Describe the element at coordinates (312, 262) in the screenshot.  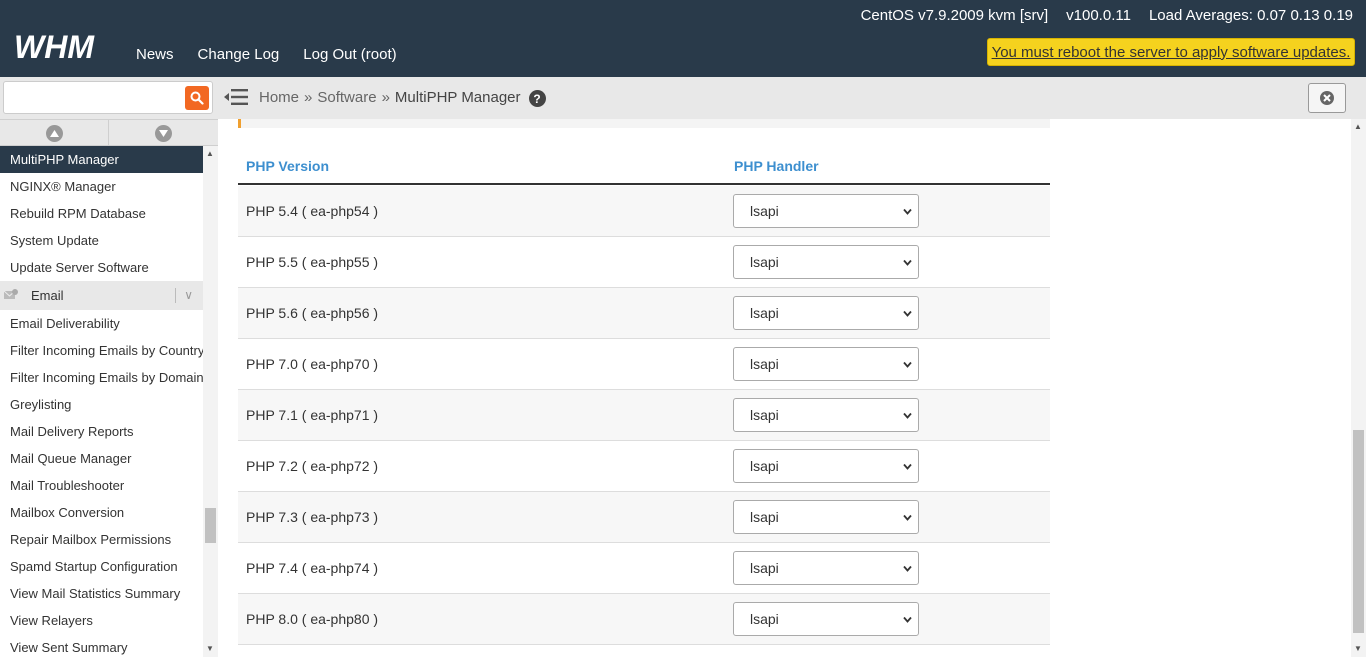
I see `php-version-label: PHP 5.5 ( ea-php55 )` at that location.